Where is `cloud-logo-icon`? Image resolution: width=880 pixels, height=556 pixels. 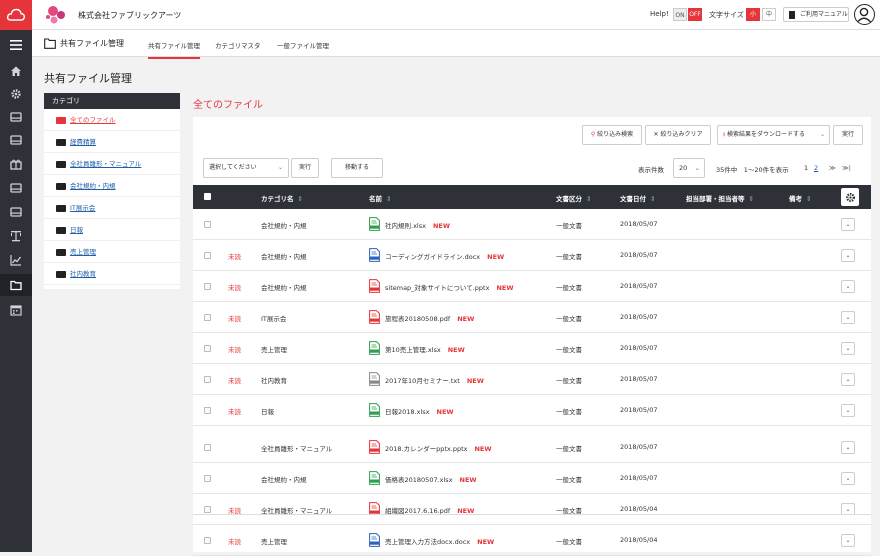
cloud-logo-icon is located at coordinates (16, 15).